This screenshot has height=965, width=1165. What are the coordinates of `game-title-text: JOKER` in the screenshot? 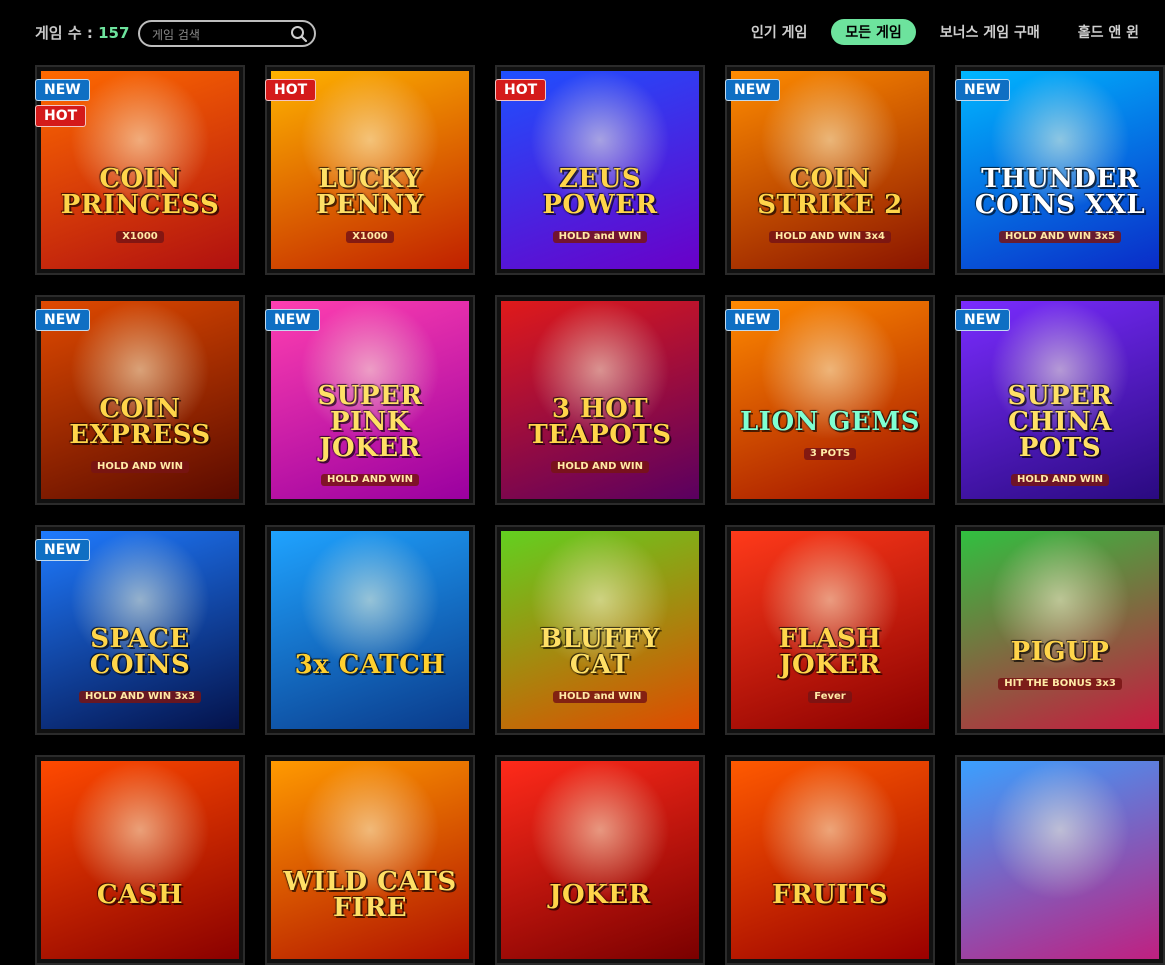 It's located at (600, 895).